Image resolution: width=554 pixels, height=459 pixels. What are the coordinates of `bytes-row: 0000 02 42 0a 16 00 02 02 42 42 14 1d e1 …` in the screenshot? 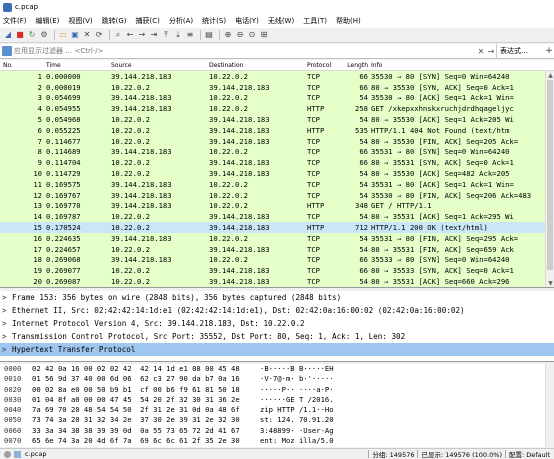 It's located at (277, 369).